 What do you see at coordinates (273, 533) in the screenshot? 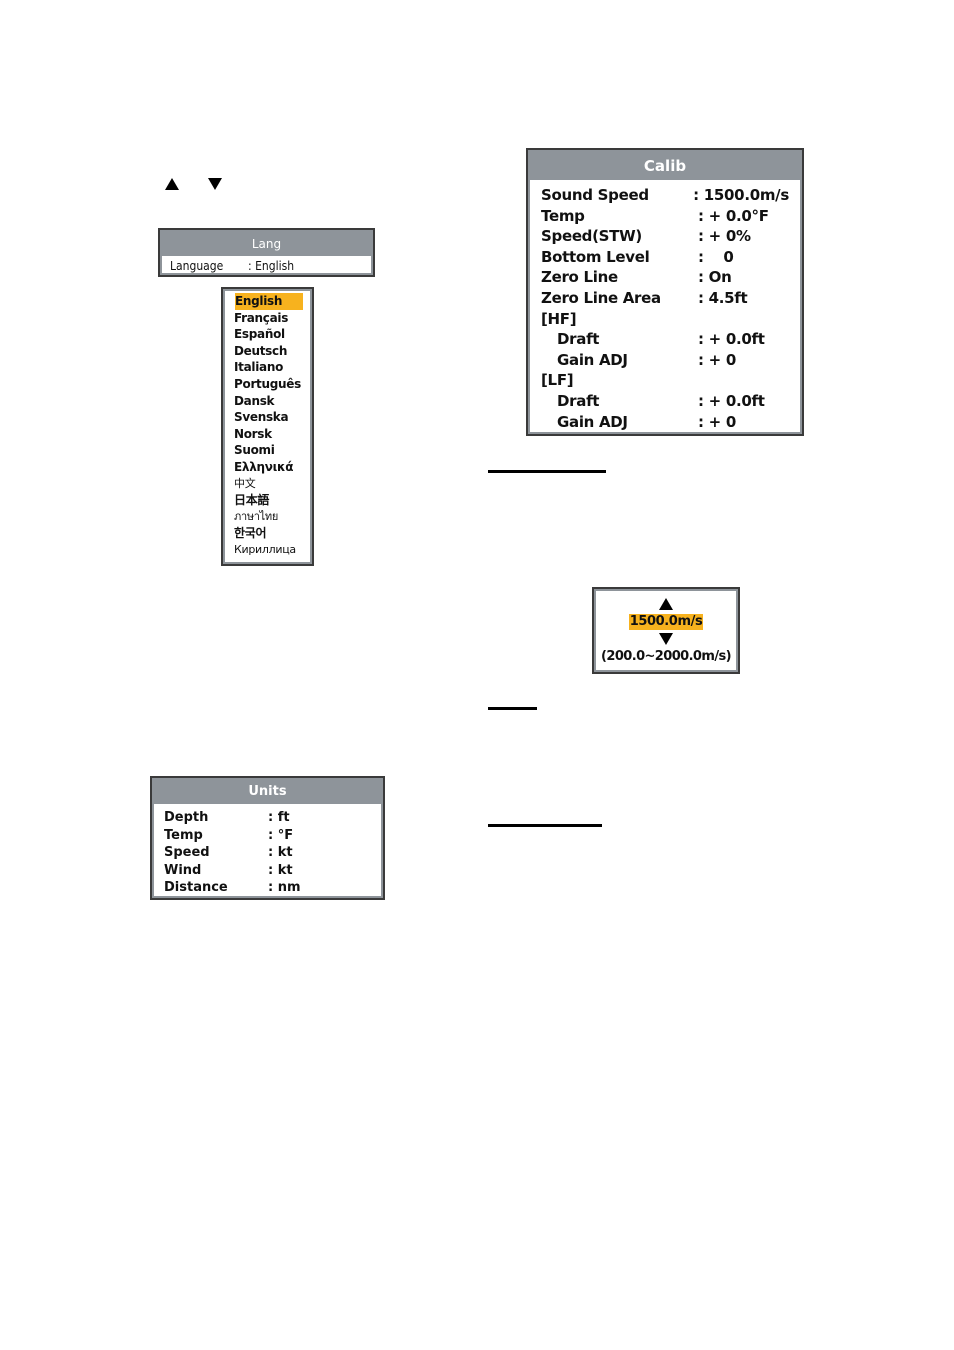
I see `language-option-korean: 한국어` at bounding box center [273, 533].